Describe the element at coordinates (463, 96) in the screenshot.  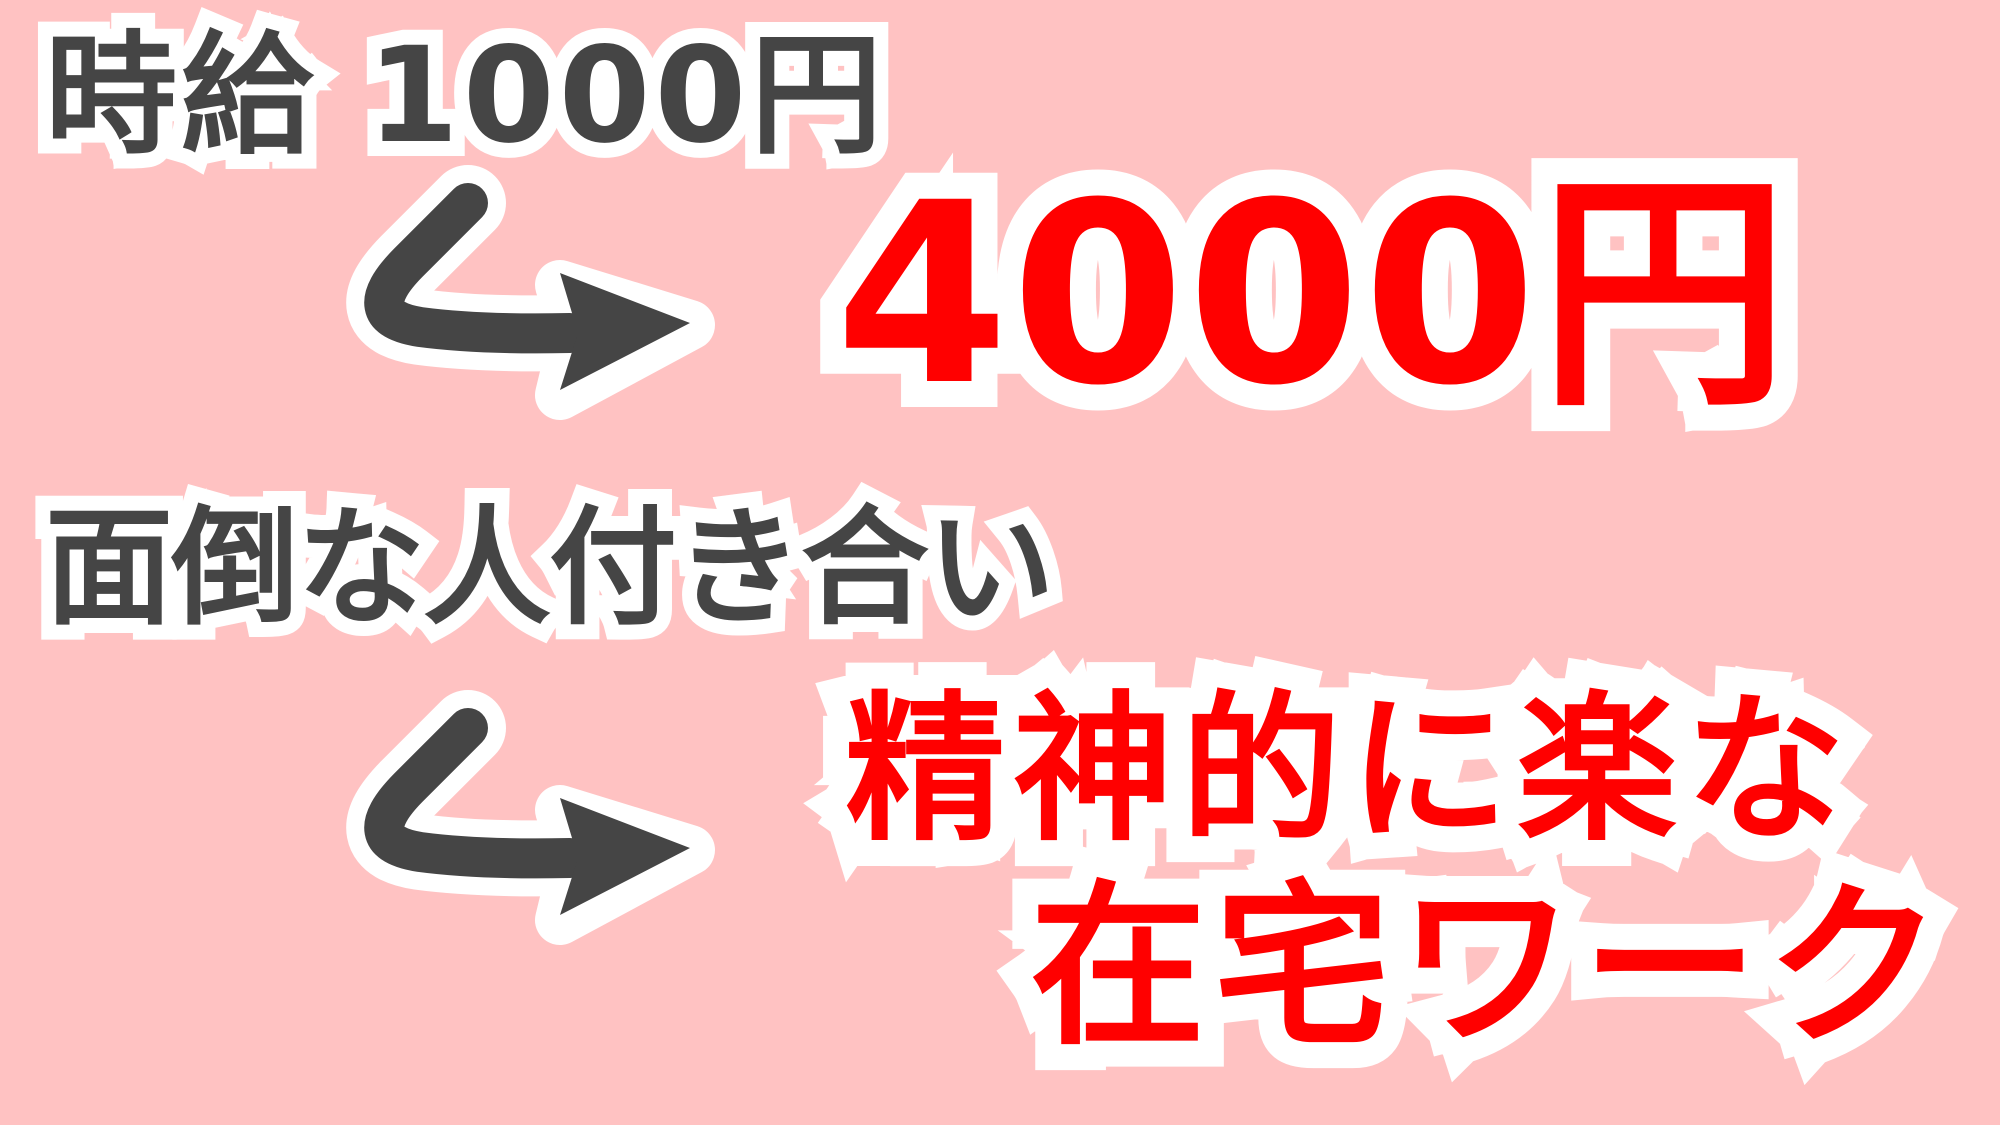
I see `hourly-wage-before-text: 時給 1000円` at that location.